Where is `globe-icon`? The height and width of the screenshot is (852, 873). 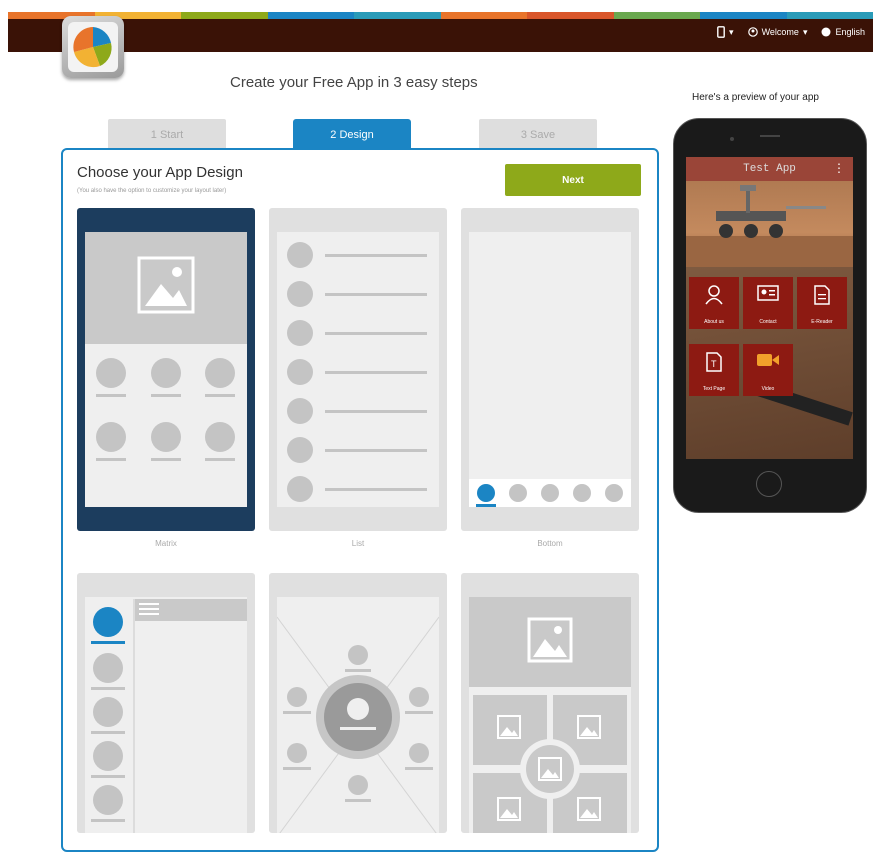
globe-icon is located at coordinates (826, 32).